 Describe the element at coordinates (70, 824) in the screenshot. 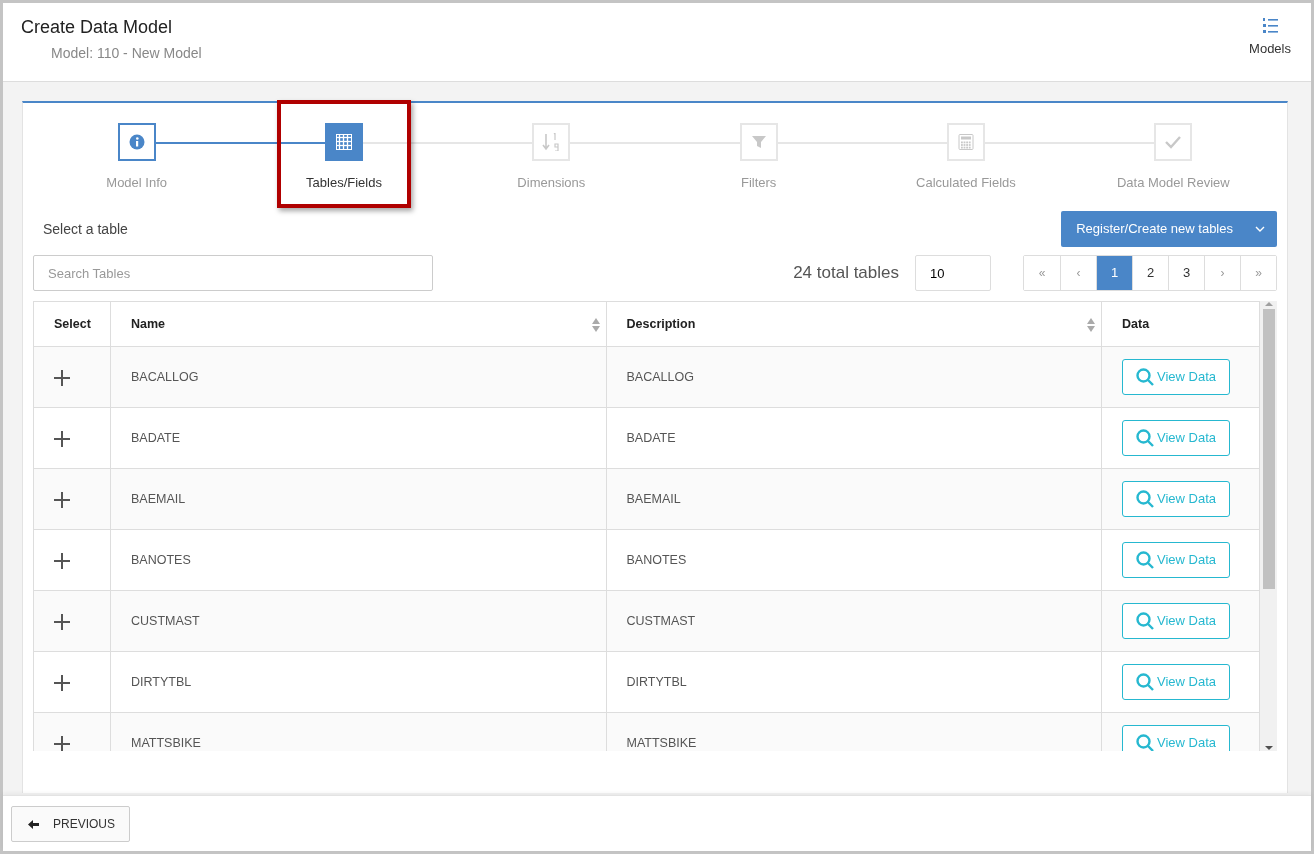

I see `previous-button: PREVIOUS` at that location.